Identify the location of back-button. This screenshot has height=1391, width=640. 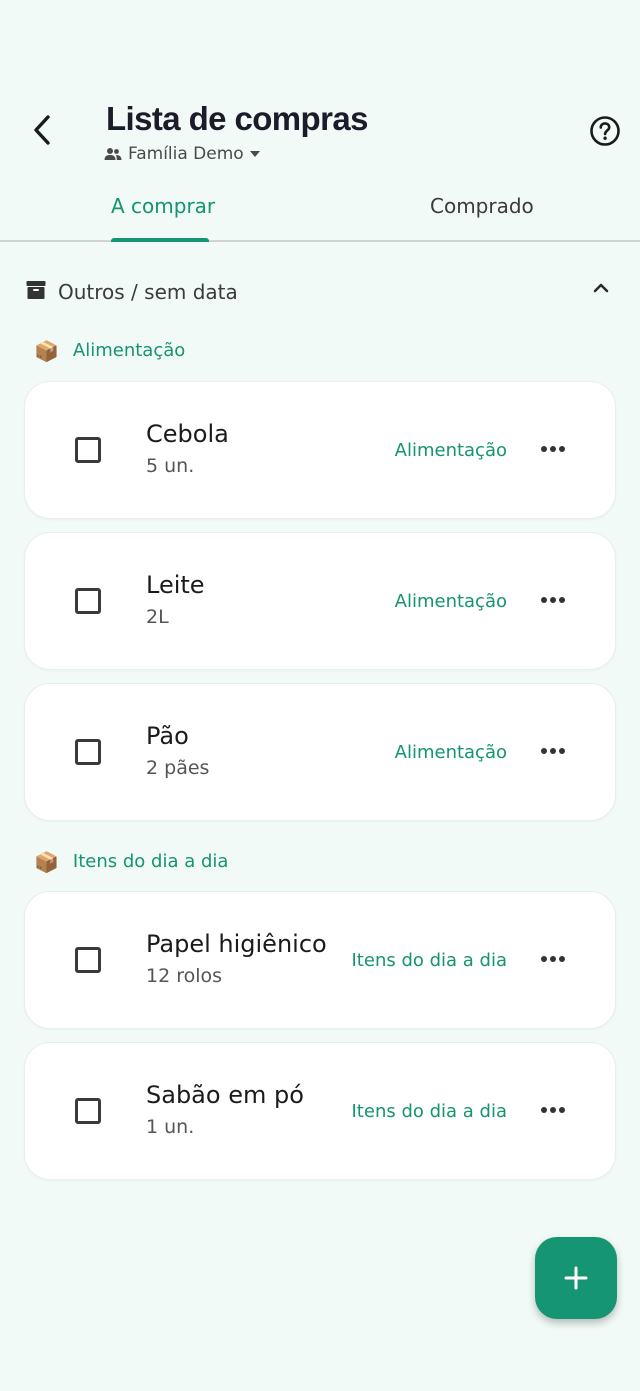
(42, 130).